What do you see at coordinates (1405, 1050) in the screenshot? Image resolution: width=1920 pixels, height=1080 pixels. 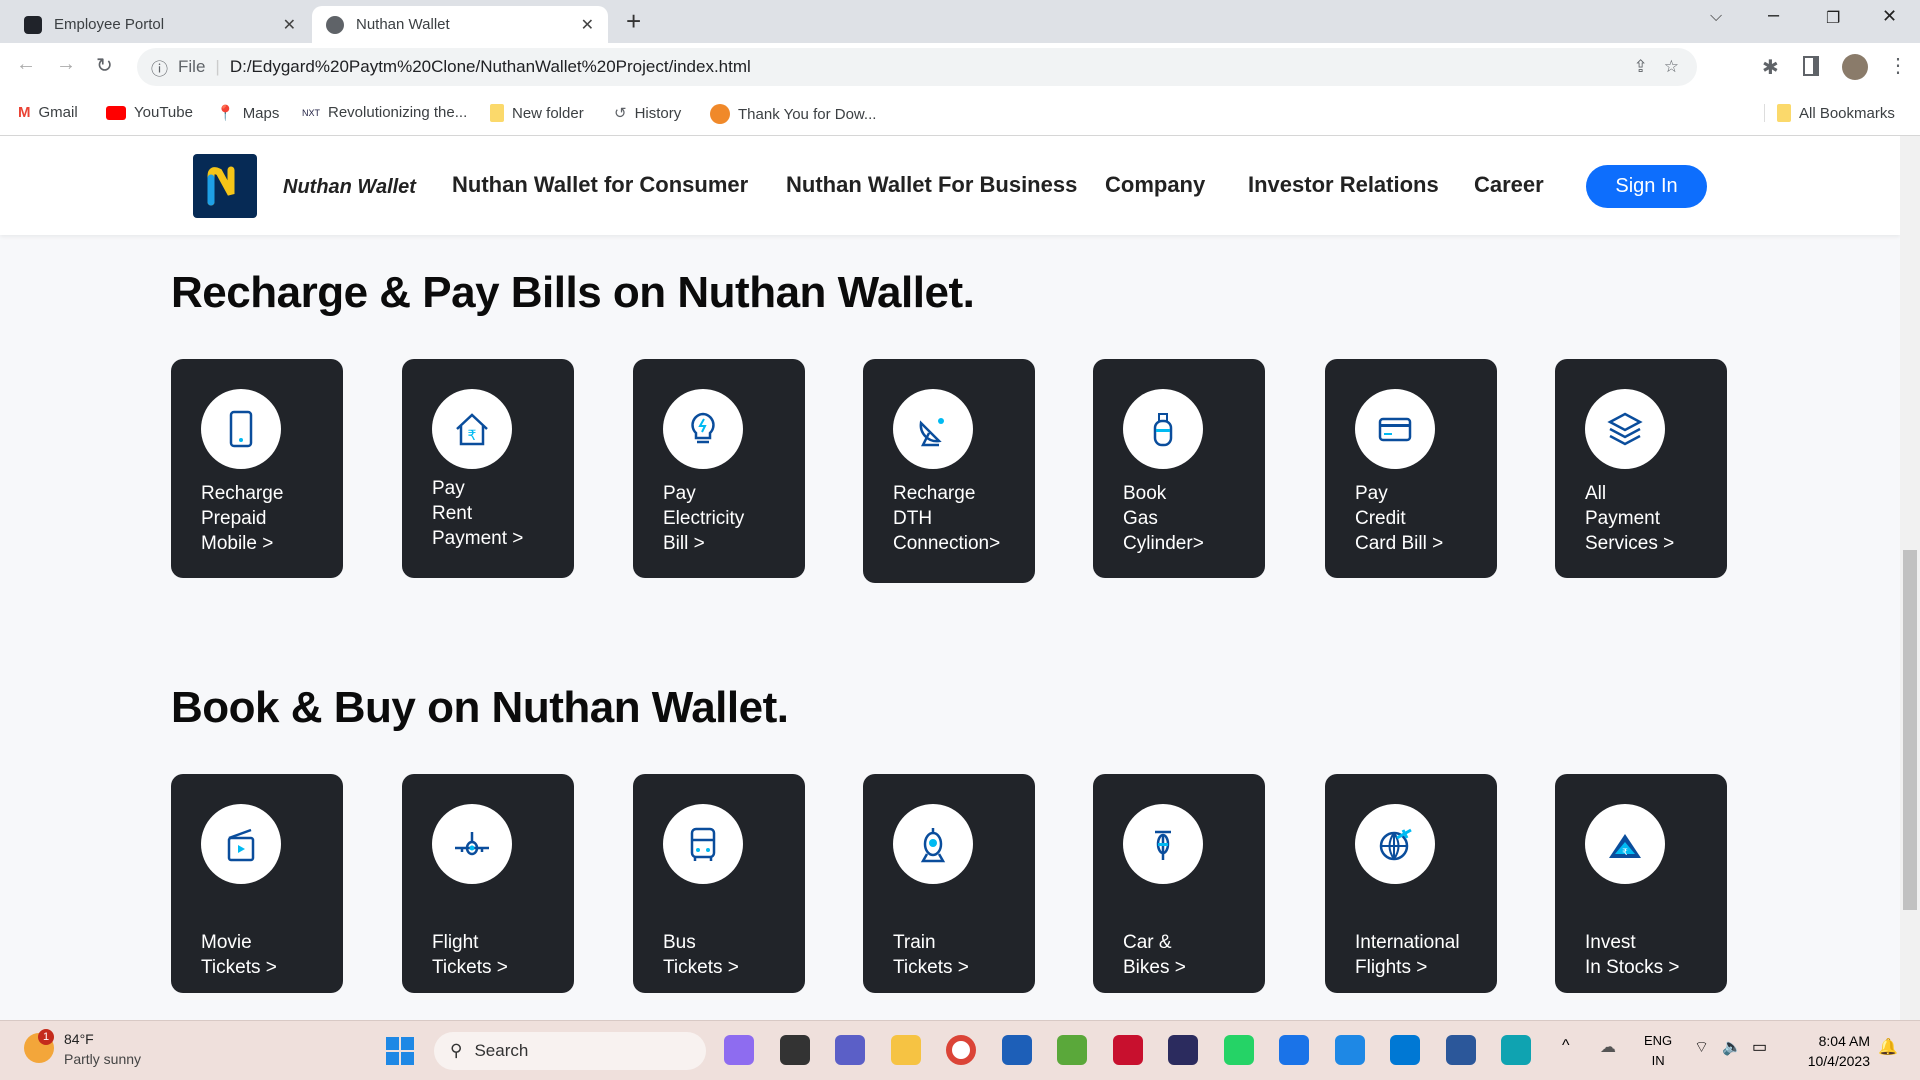 I see `vscode-icon` at bounding box center [1405, 1050].